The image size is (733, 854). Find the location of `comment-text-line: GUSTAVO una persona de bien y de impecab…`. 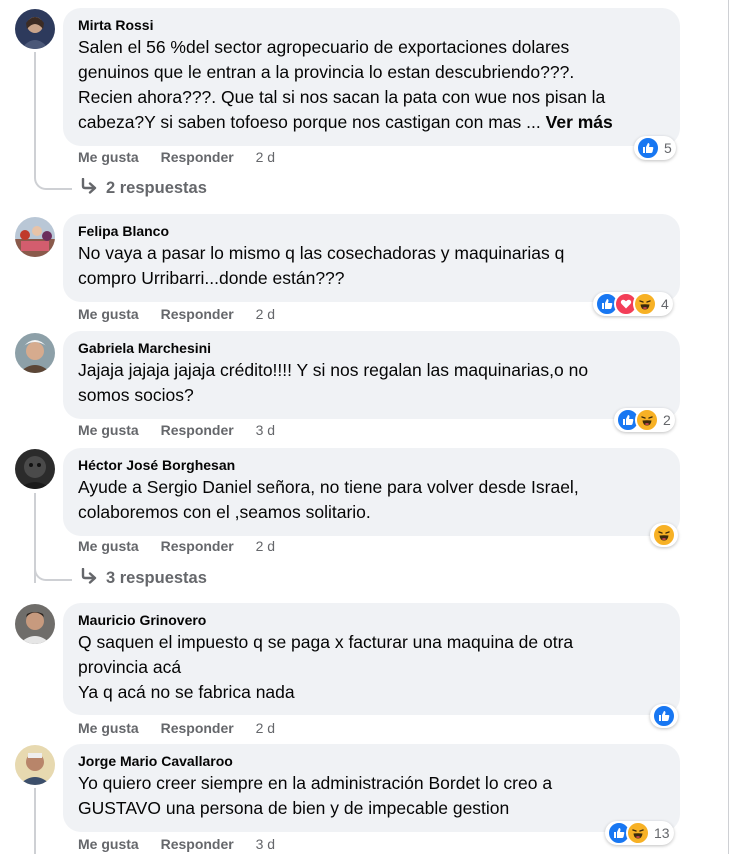

comment-text-line: GUSTAVO una persona de bien y de impecab… is located at coordinates (294, 808).